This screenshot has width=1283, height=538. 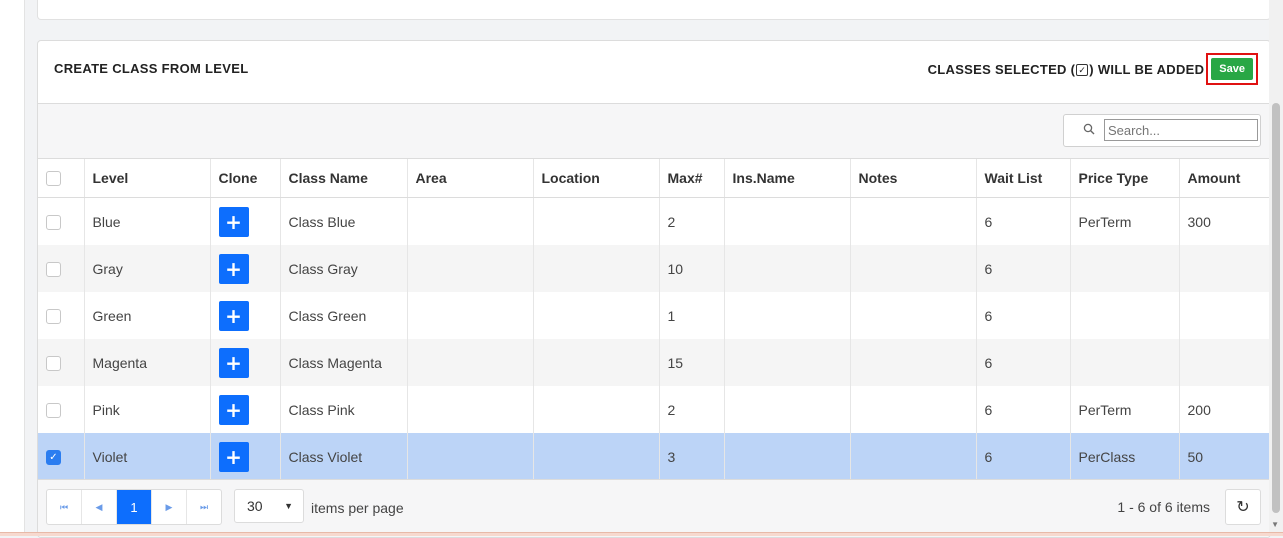 I want to click on header-max: Max#, so click(x=692, y=178).